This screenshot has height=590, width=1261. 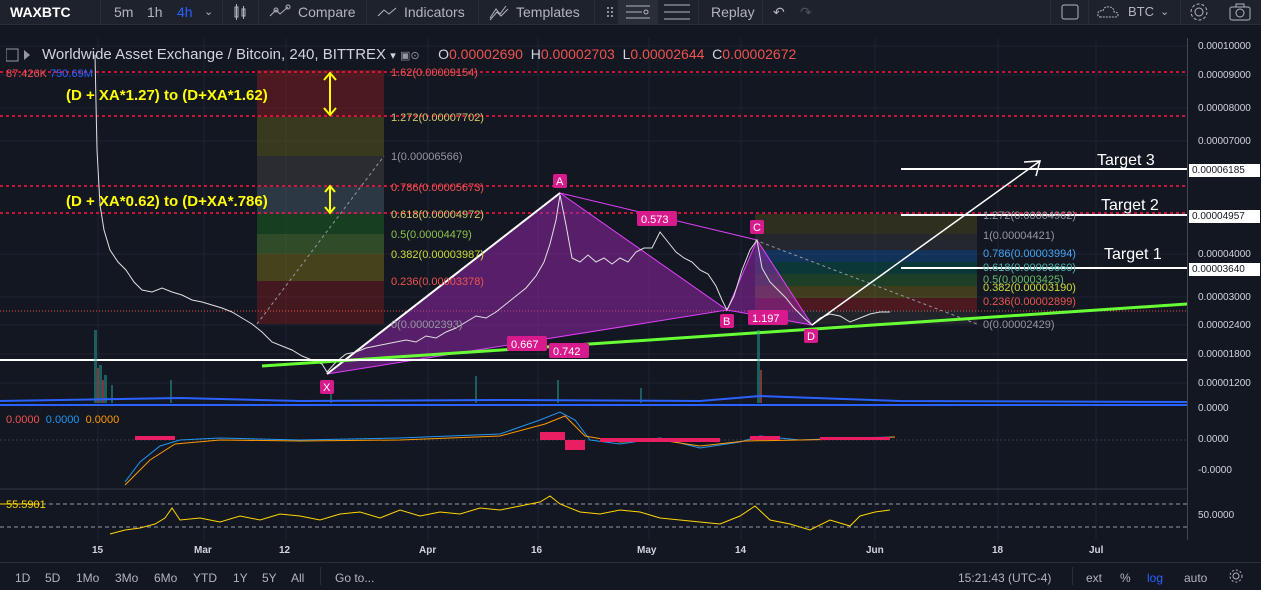 I want to click on legend-controls-icon: ▣⊙, so click(x=417, y=55).